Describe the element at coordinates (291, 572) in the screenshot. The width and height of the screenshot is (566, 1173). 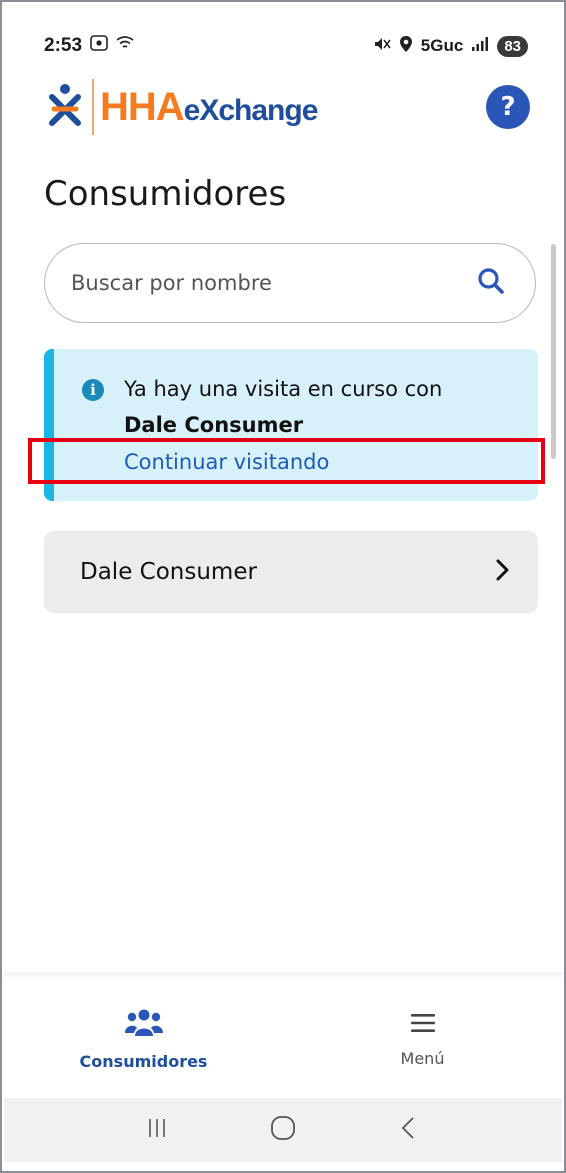
I see `list-item: Dale Consumer` at that location.